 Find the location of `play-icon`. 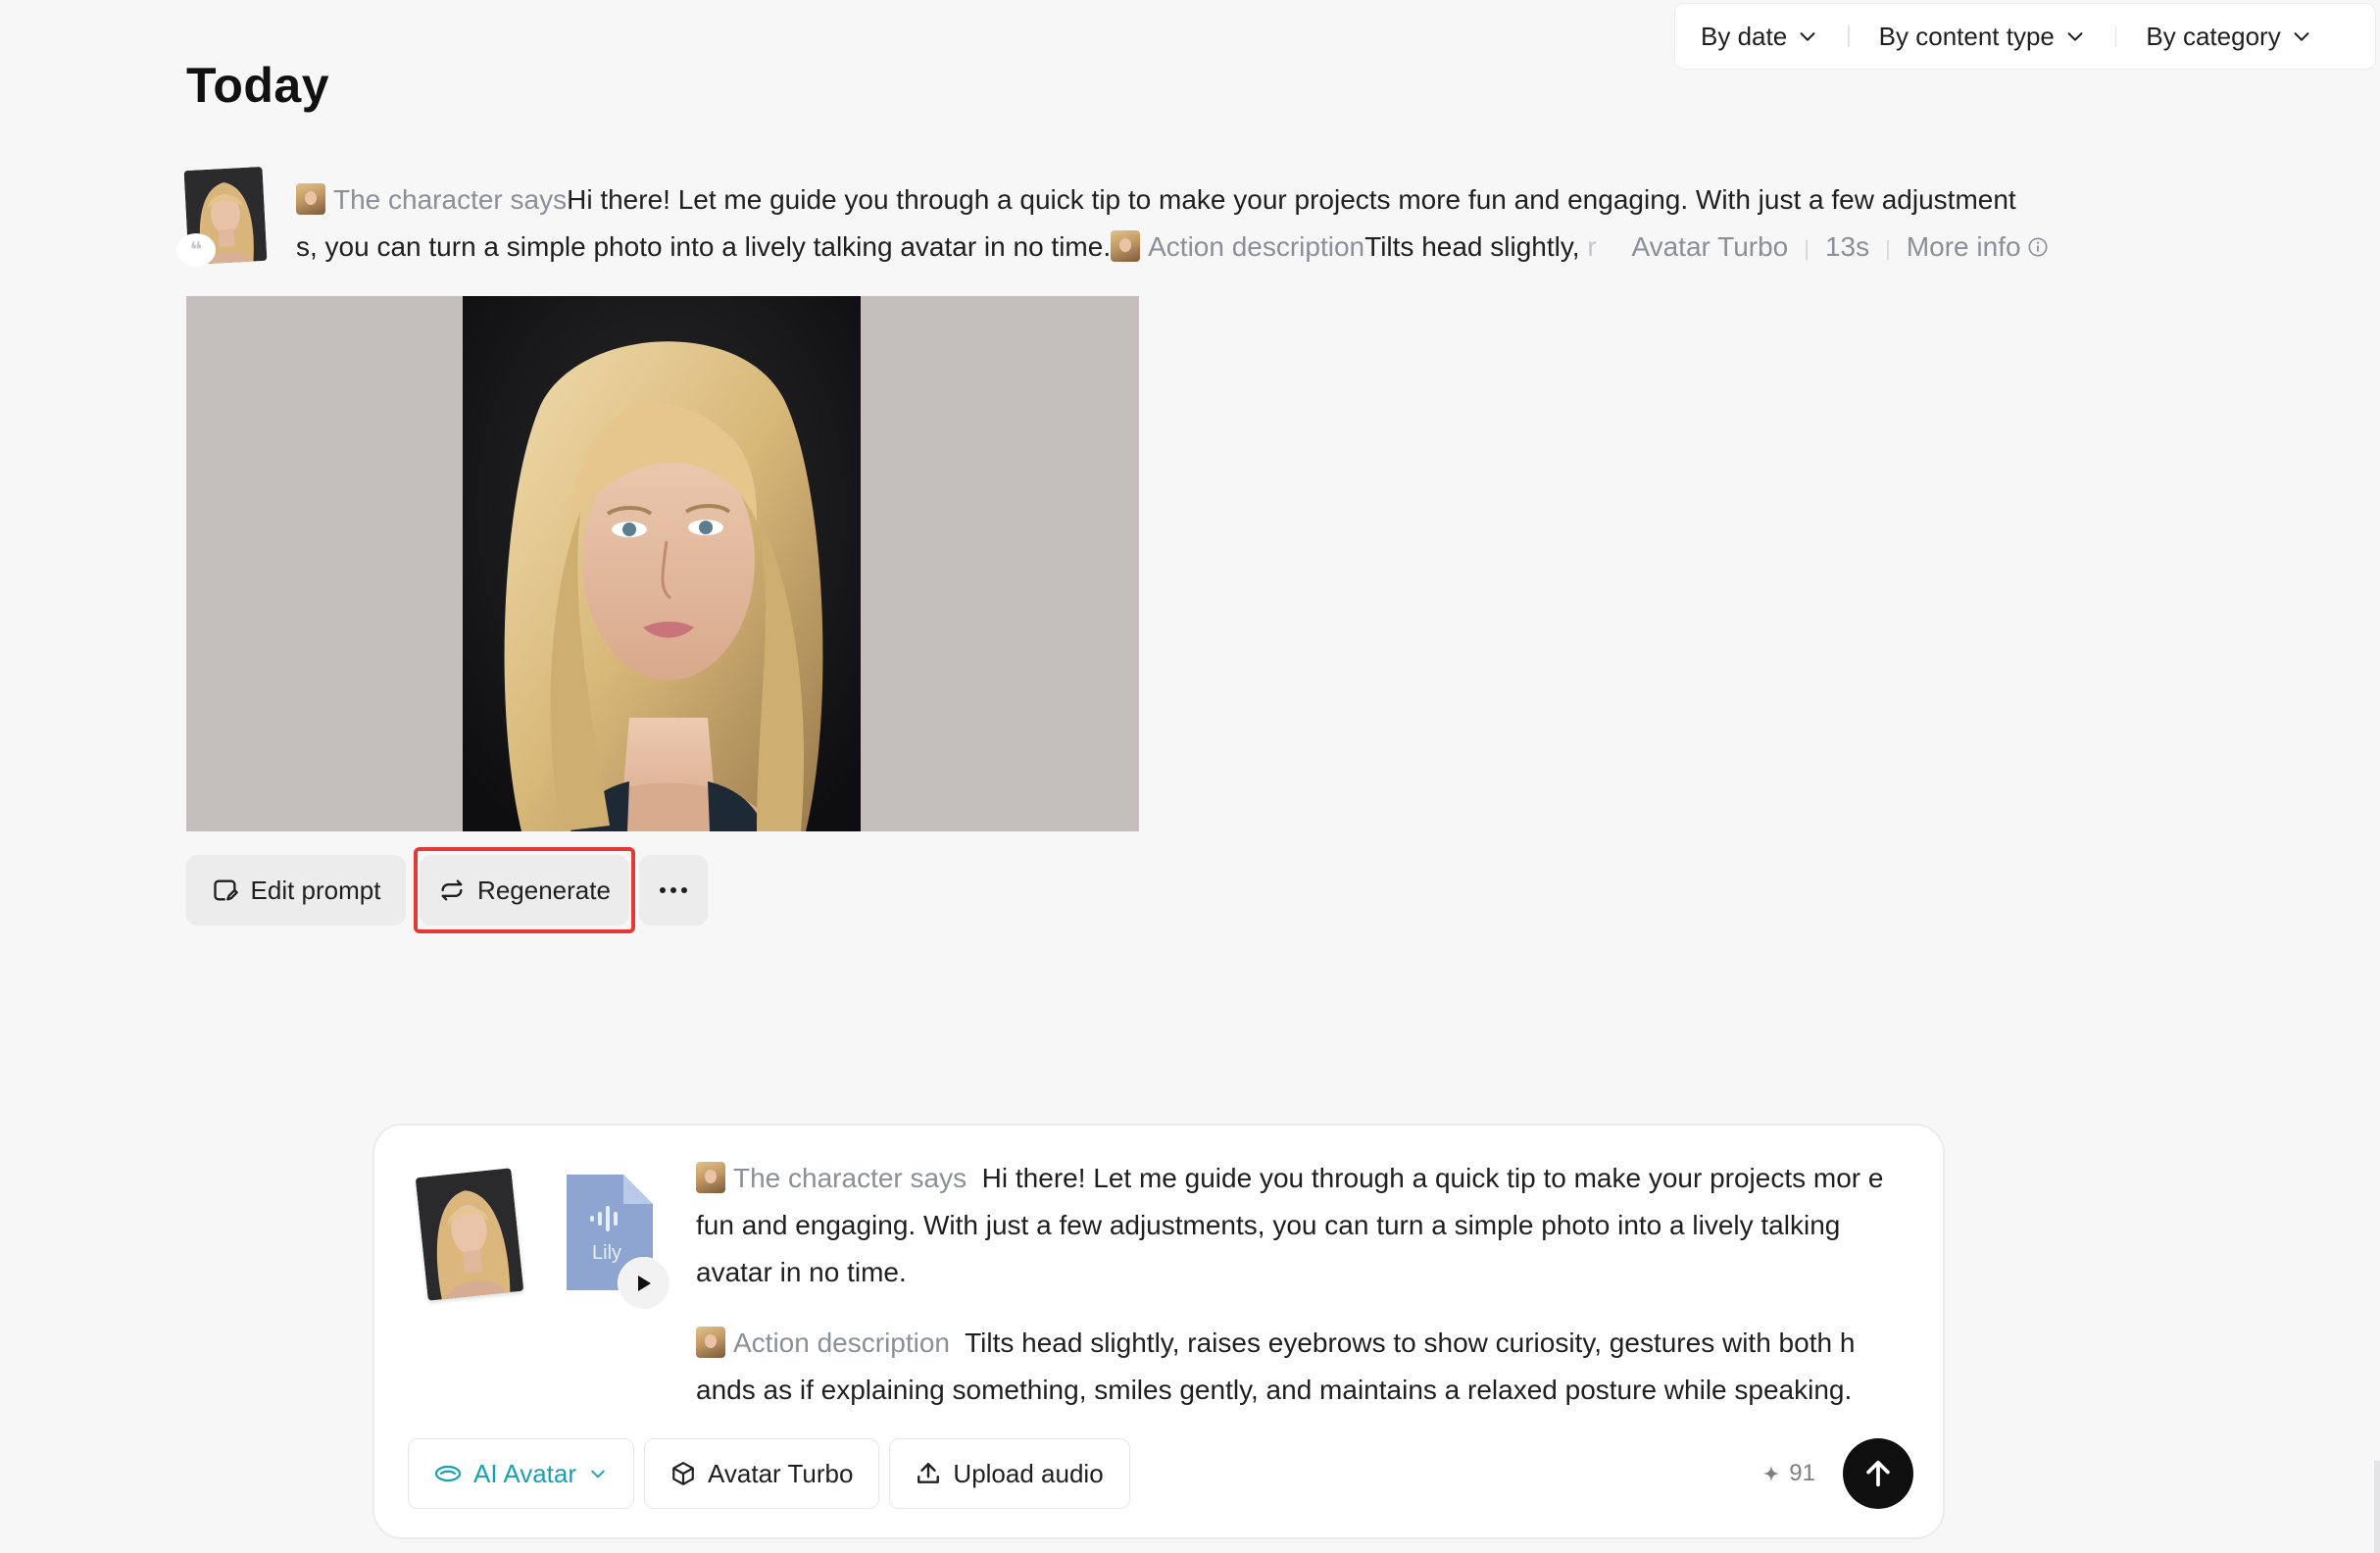

play-icon is located at coordinates (644, 1283).